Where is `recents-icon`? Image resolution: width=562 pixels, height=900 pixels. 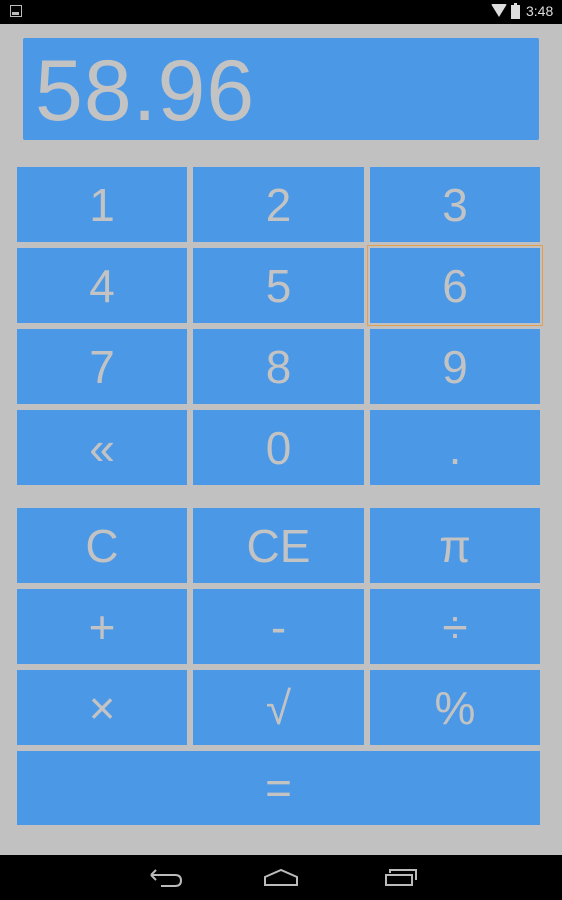
recents-icon is located at coordinates (400, 878).